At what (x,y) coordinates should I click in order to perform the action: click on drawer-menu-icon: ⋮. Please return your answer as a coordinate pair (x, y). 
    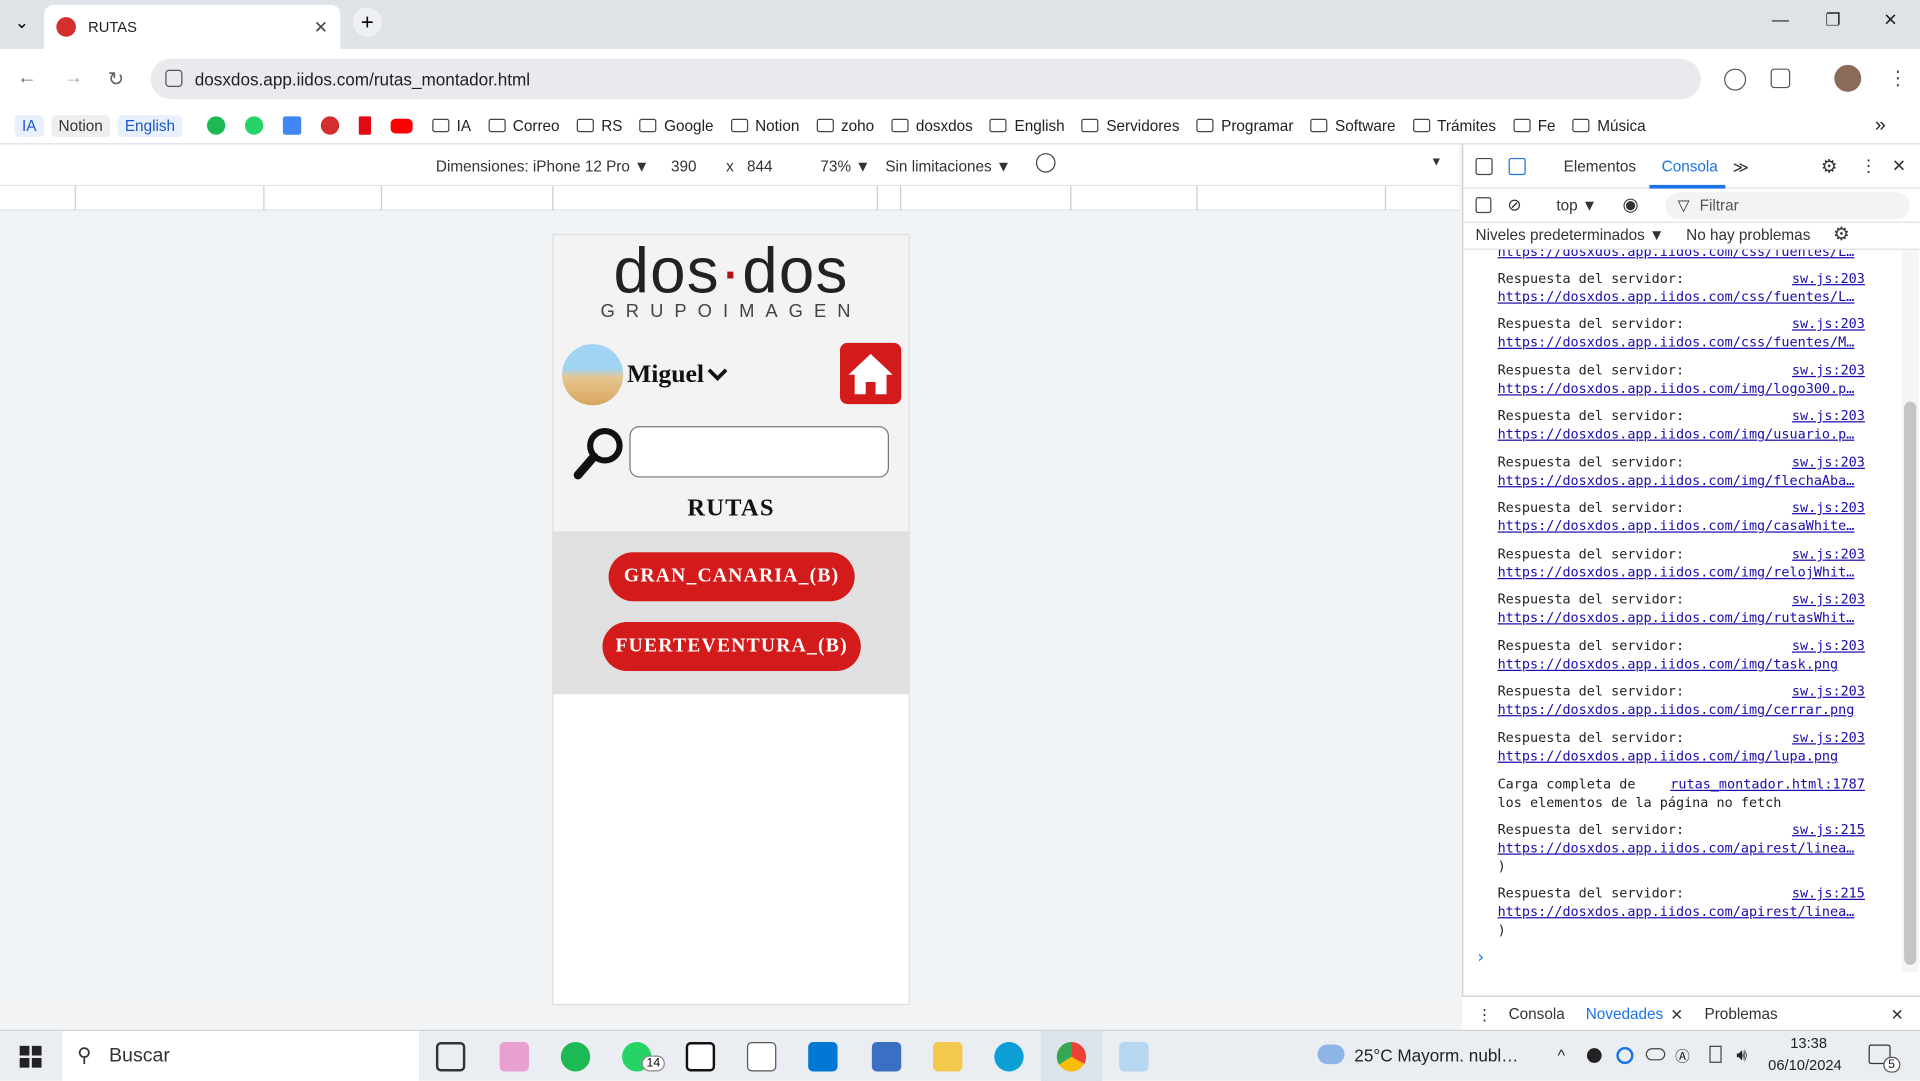
    Looking at the image, I should click on (1484, 1014).